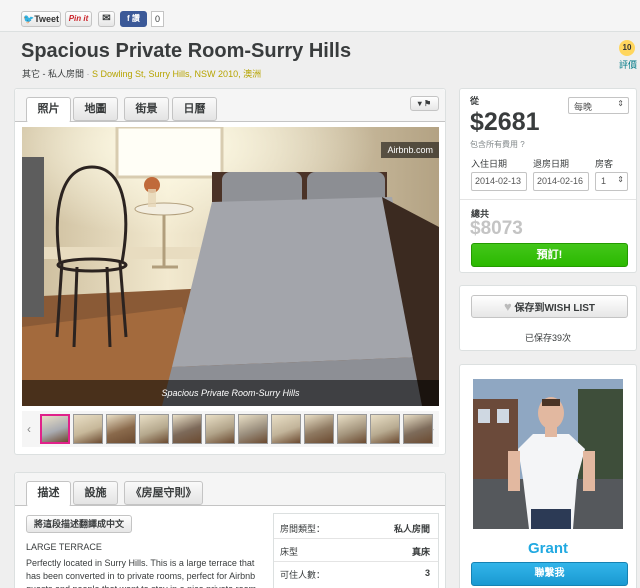 The width and height of the screenshot is (640, 588). I want to click on flag-button: ▾ ⚑, so click(424, 103).